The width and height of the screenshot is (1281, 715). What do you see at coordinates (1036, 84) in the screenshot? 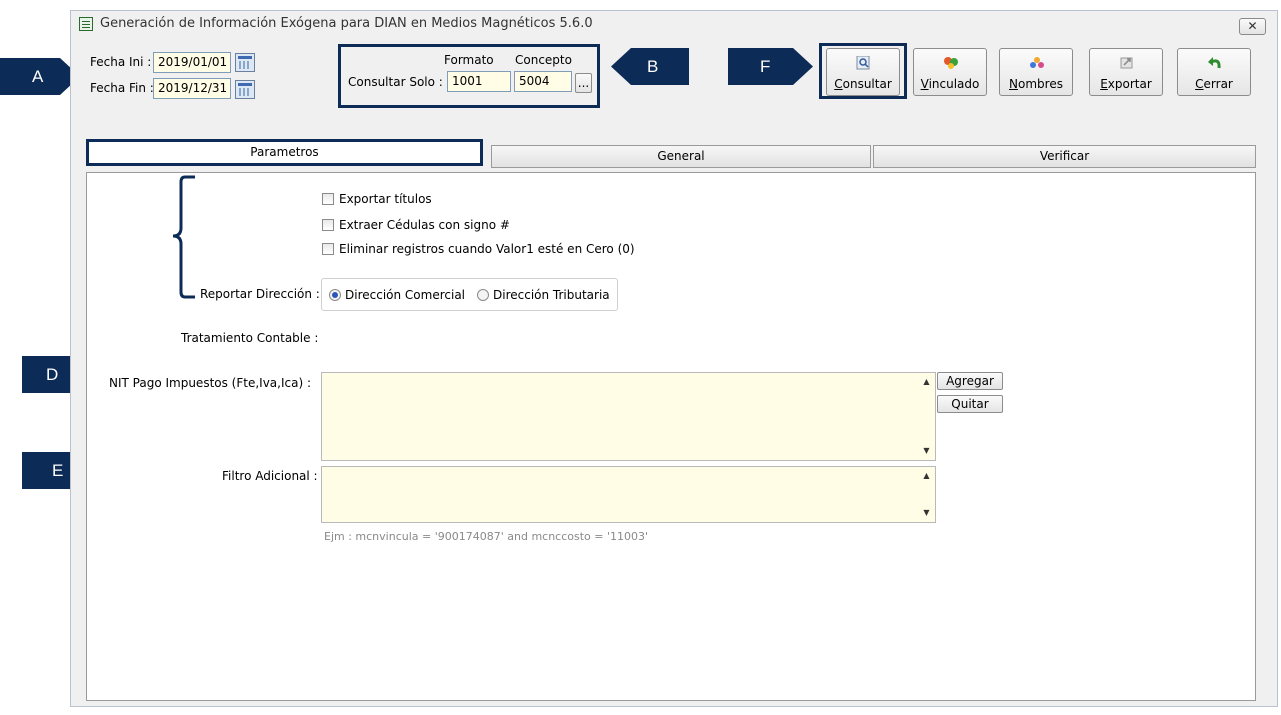
I see `nombres-label: Nombres` at bounding box center [1036, 84].